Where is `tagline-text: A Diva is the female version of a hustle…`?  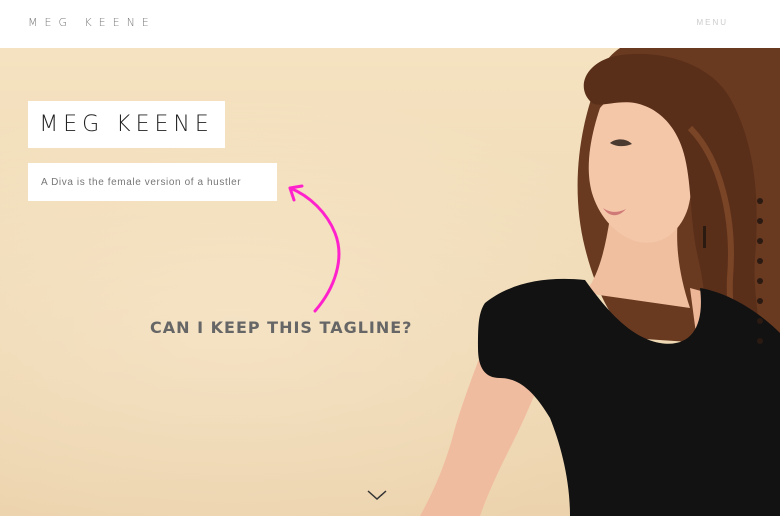 tagline-text: A Diva is the female version of a hustle… is located at coordinates (141, 182).